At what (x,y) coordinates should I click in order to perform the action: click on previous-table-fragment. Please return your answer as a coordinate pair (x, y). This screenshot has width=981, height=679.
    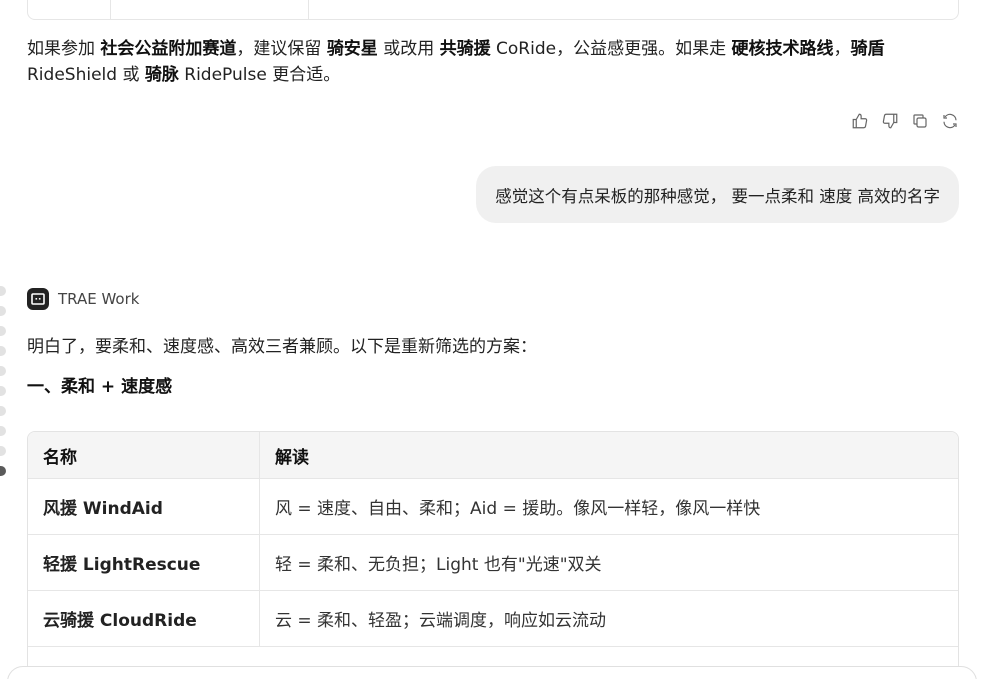
    Looking at the image, I should click on (493, 10).